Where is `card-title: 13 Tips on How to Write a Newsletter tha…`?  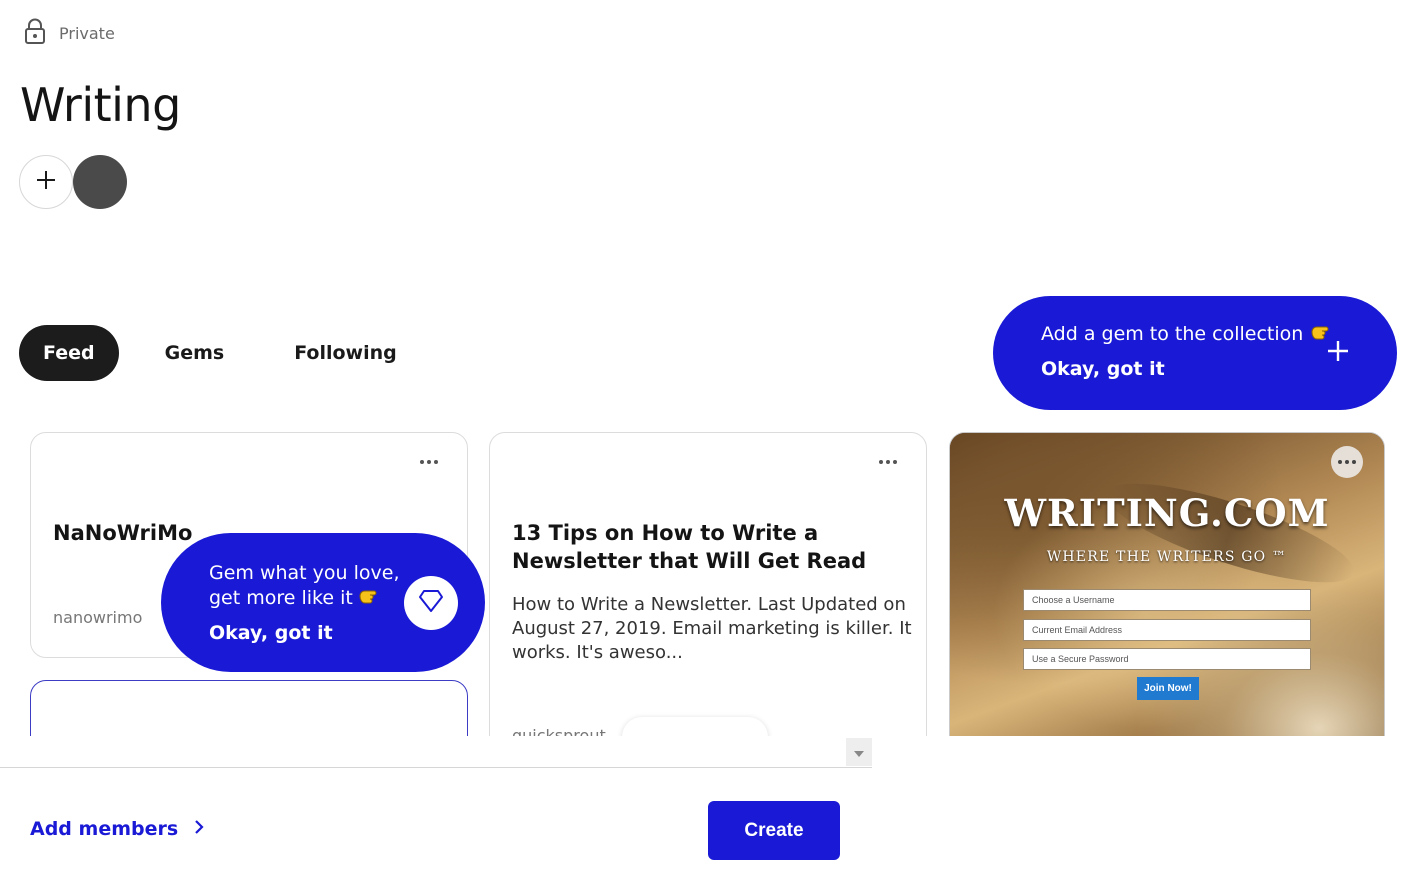 card-title: 13 Tips on How to Write a Newsletter tha… is located at coordinates (689, 547).